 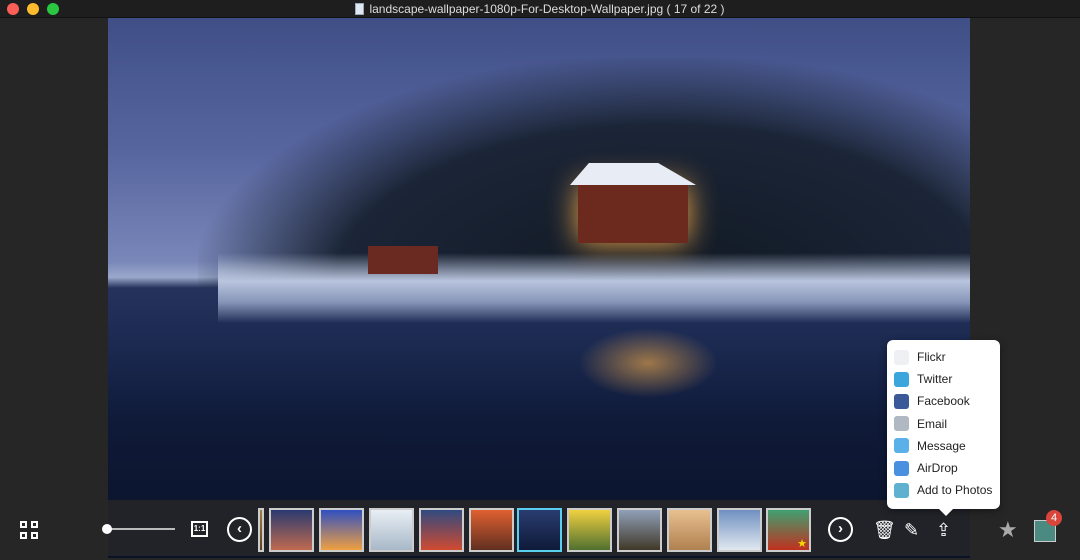 What do you see at coordinates (901, 401) in the screenshot?
I see `facebook-icon` at bounding box center [901, 401].